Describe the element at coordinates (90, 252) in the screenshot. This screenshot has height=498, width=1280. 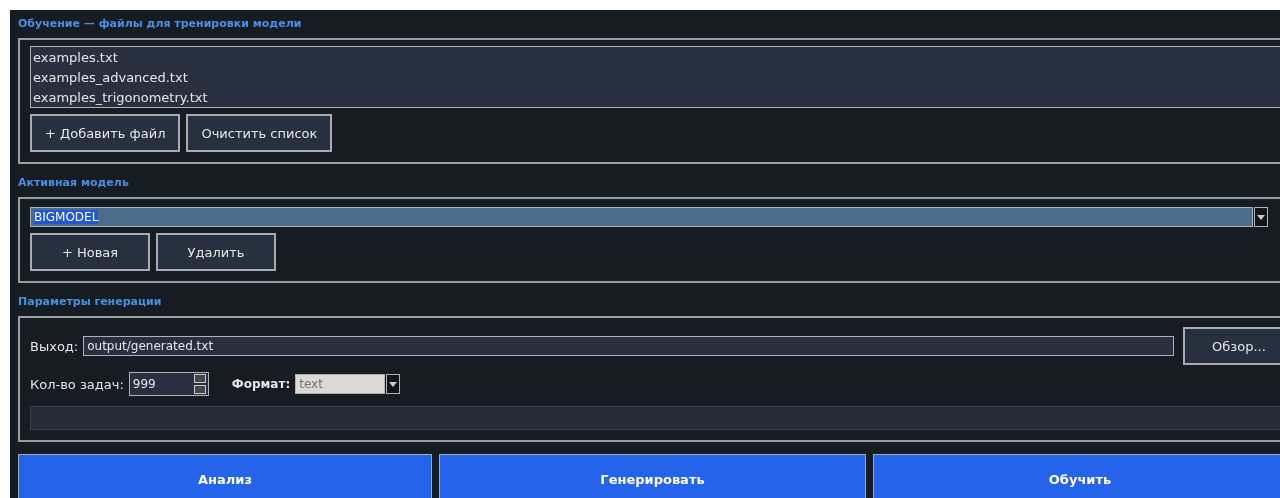
I see `model-button: + Новая` at that location.